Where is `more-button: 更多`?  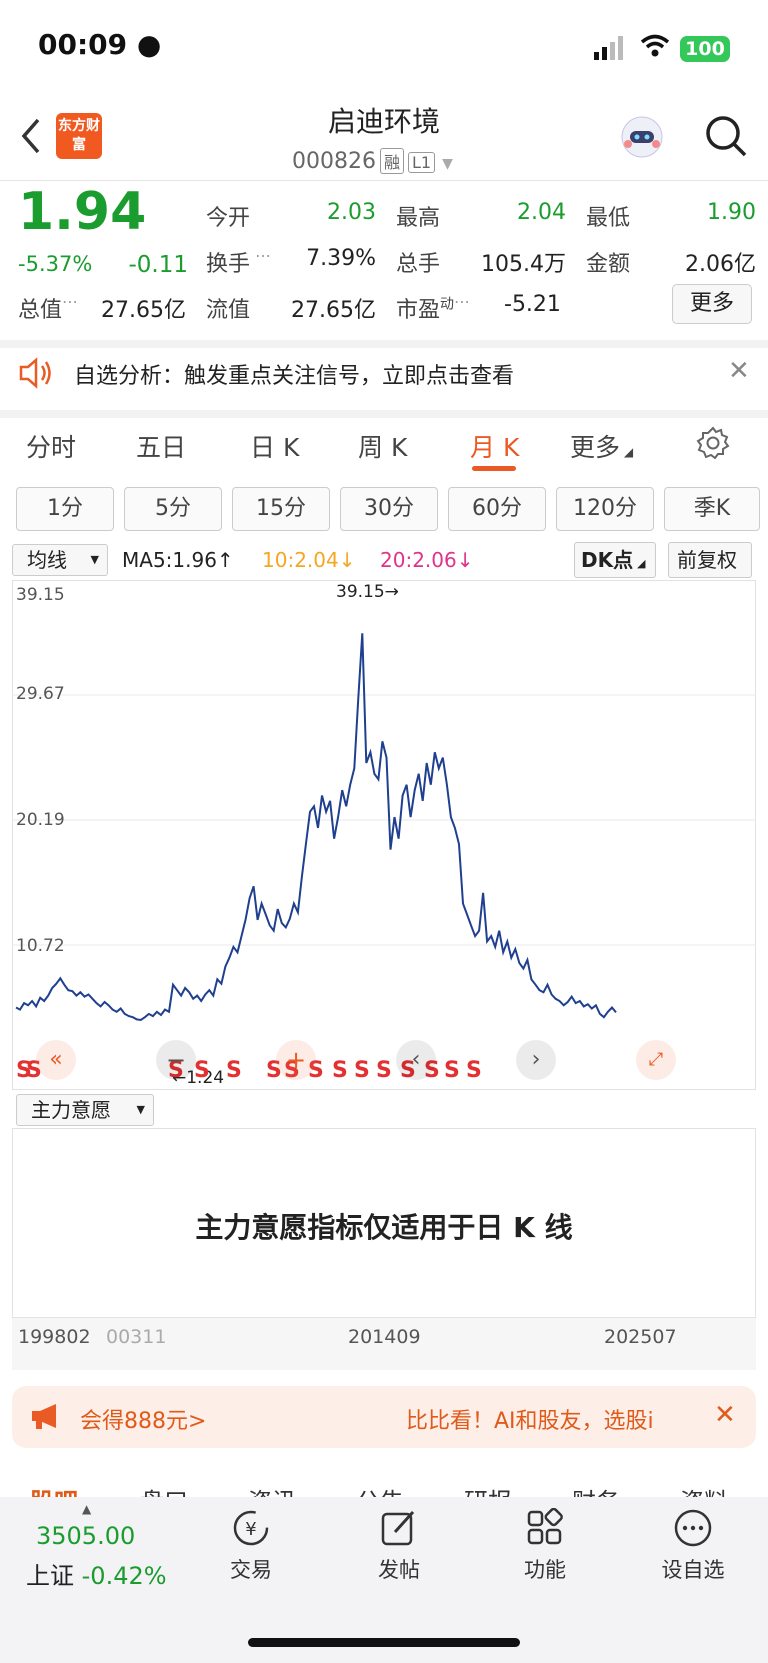 more-button: 更多 is located at coordinates (712, 304).